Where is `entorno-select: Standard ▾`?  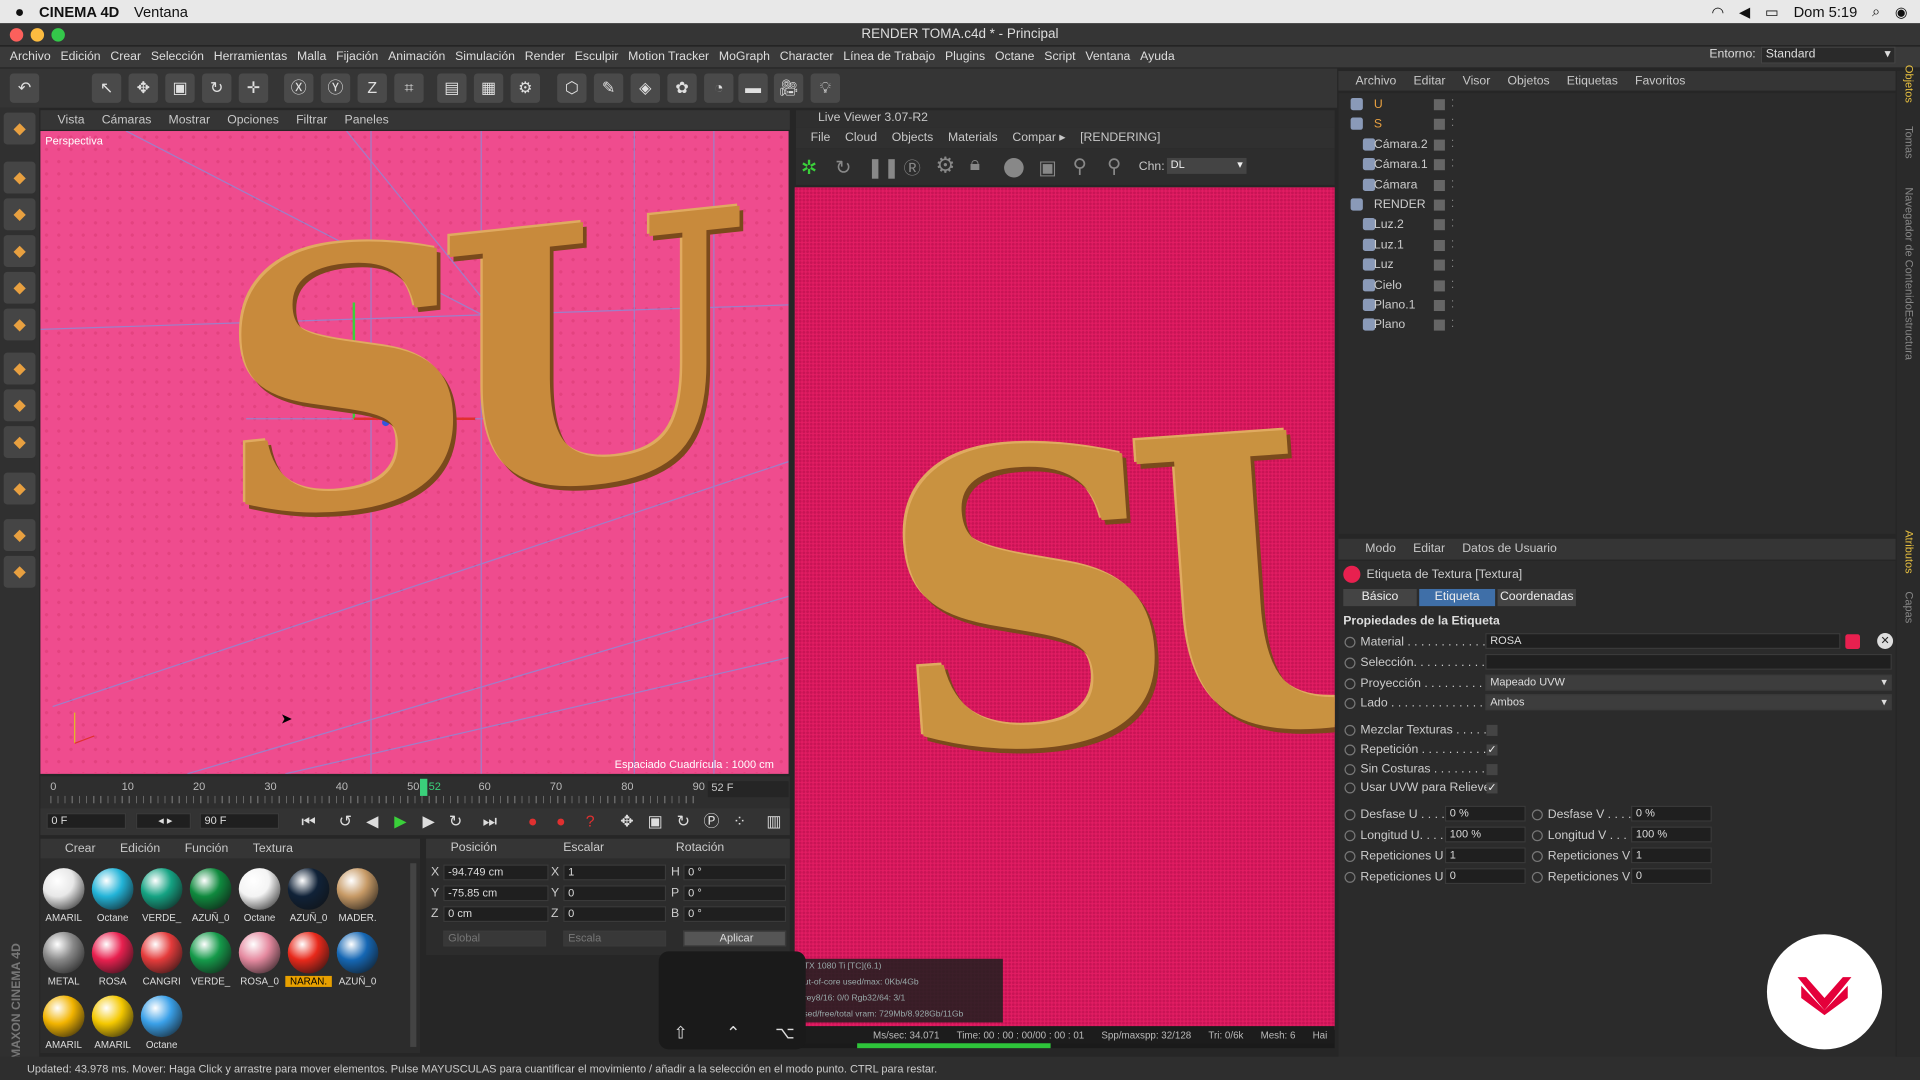
entorno-select: Standard ▾ is located at coordinates (1828, 55).